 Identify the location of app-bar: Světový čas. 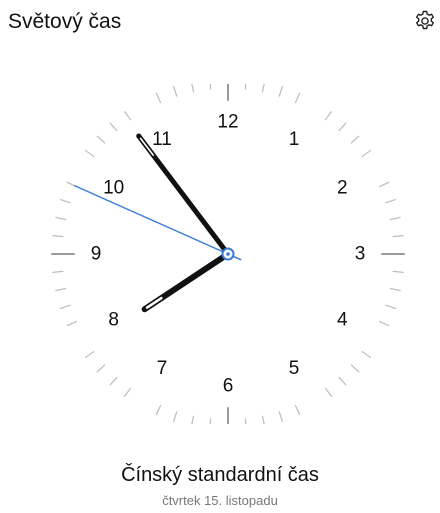
(220, 22).